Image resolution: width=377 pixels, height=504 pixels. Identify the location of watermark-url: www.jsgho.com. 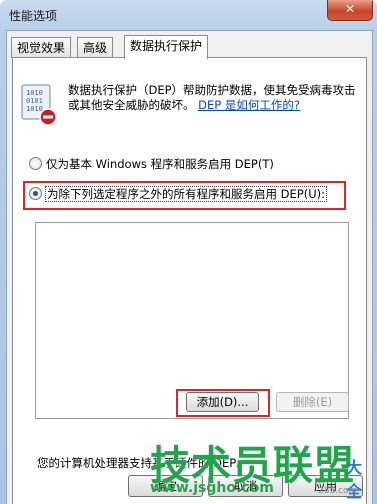
(212, 488).